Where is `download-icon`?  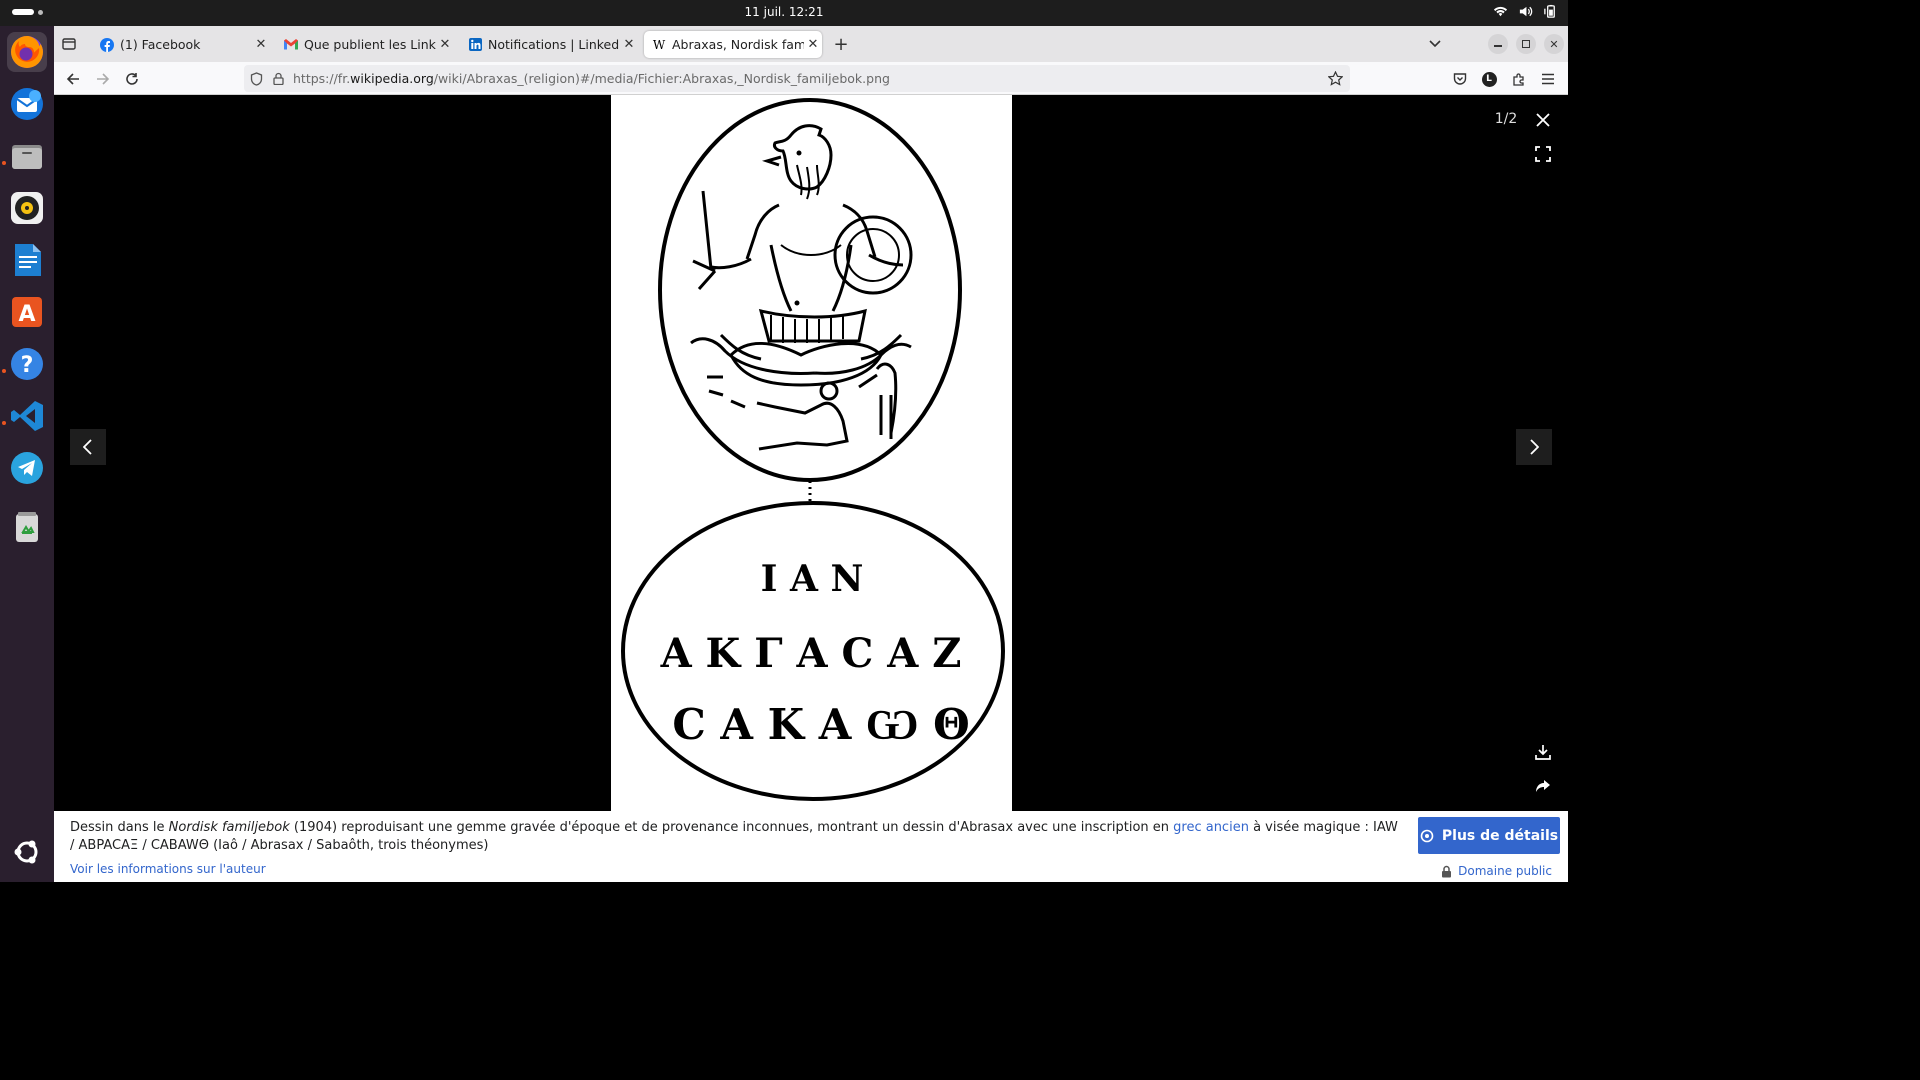 download-icon is located at coordinates (1543, 752).